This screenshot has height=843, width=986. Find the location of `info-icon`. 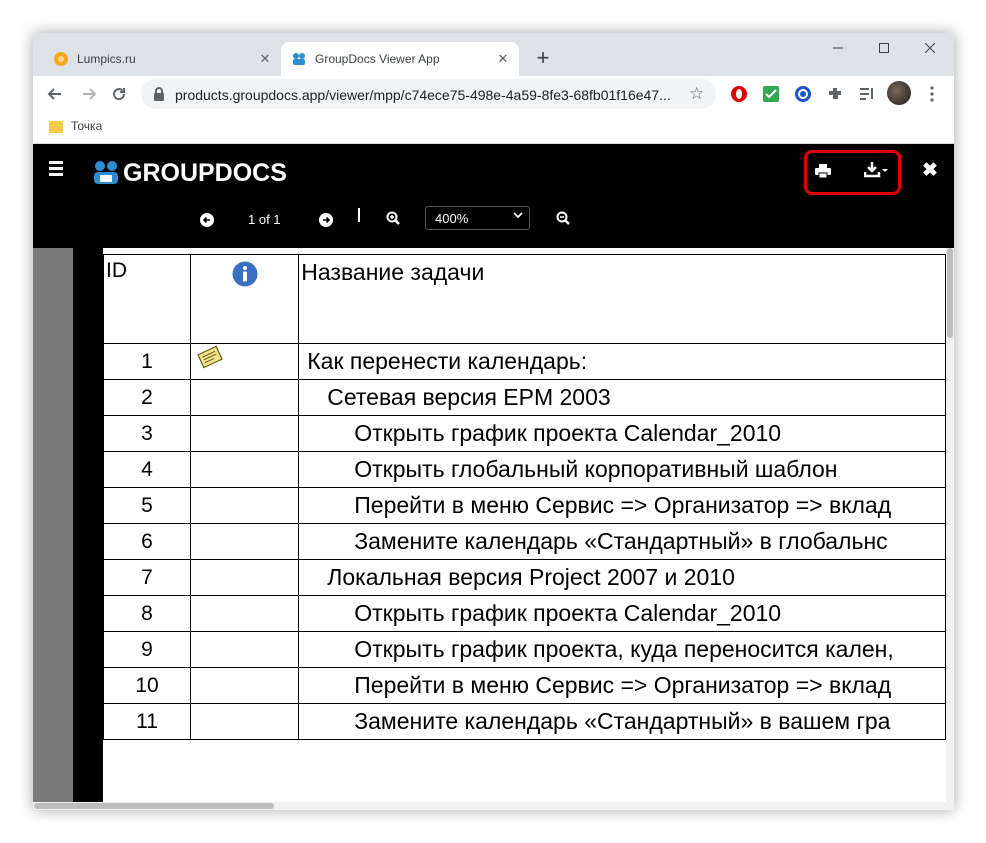

info-icon is located at coordinates (245, 274).